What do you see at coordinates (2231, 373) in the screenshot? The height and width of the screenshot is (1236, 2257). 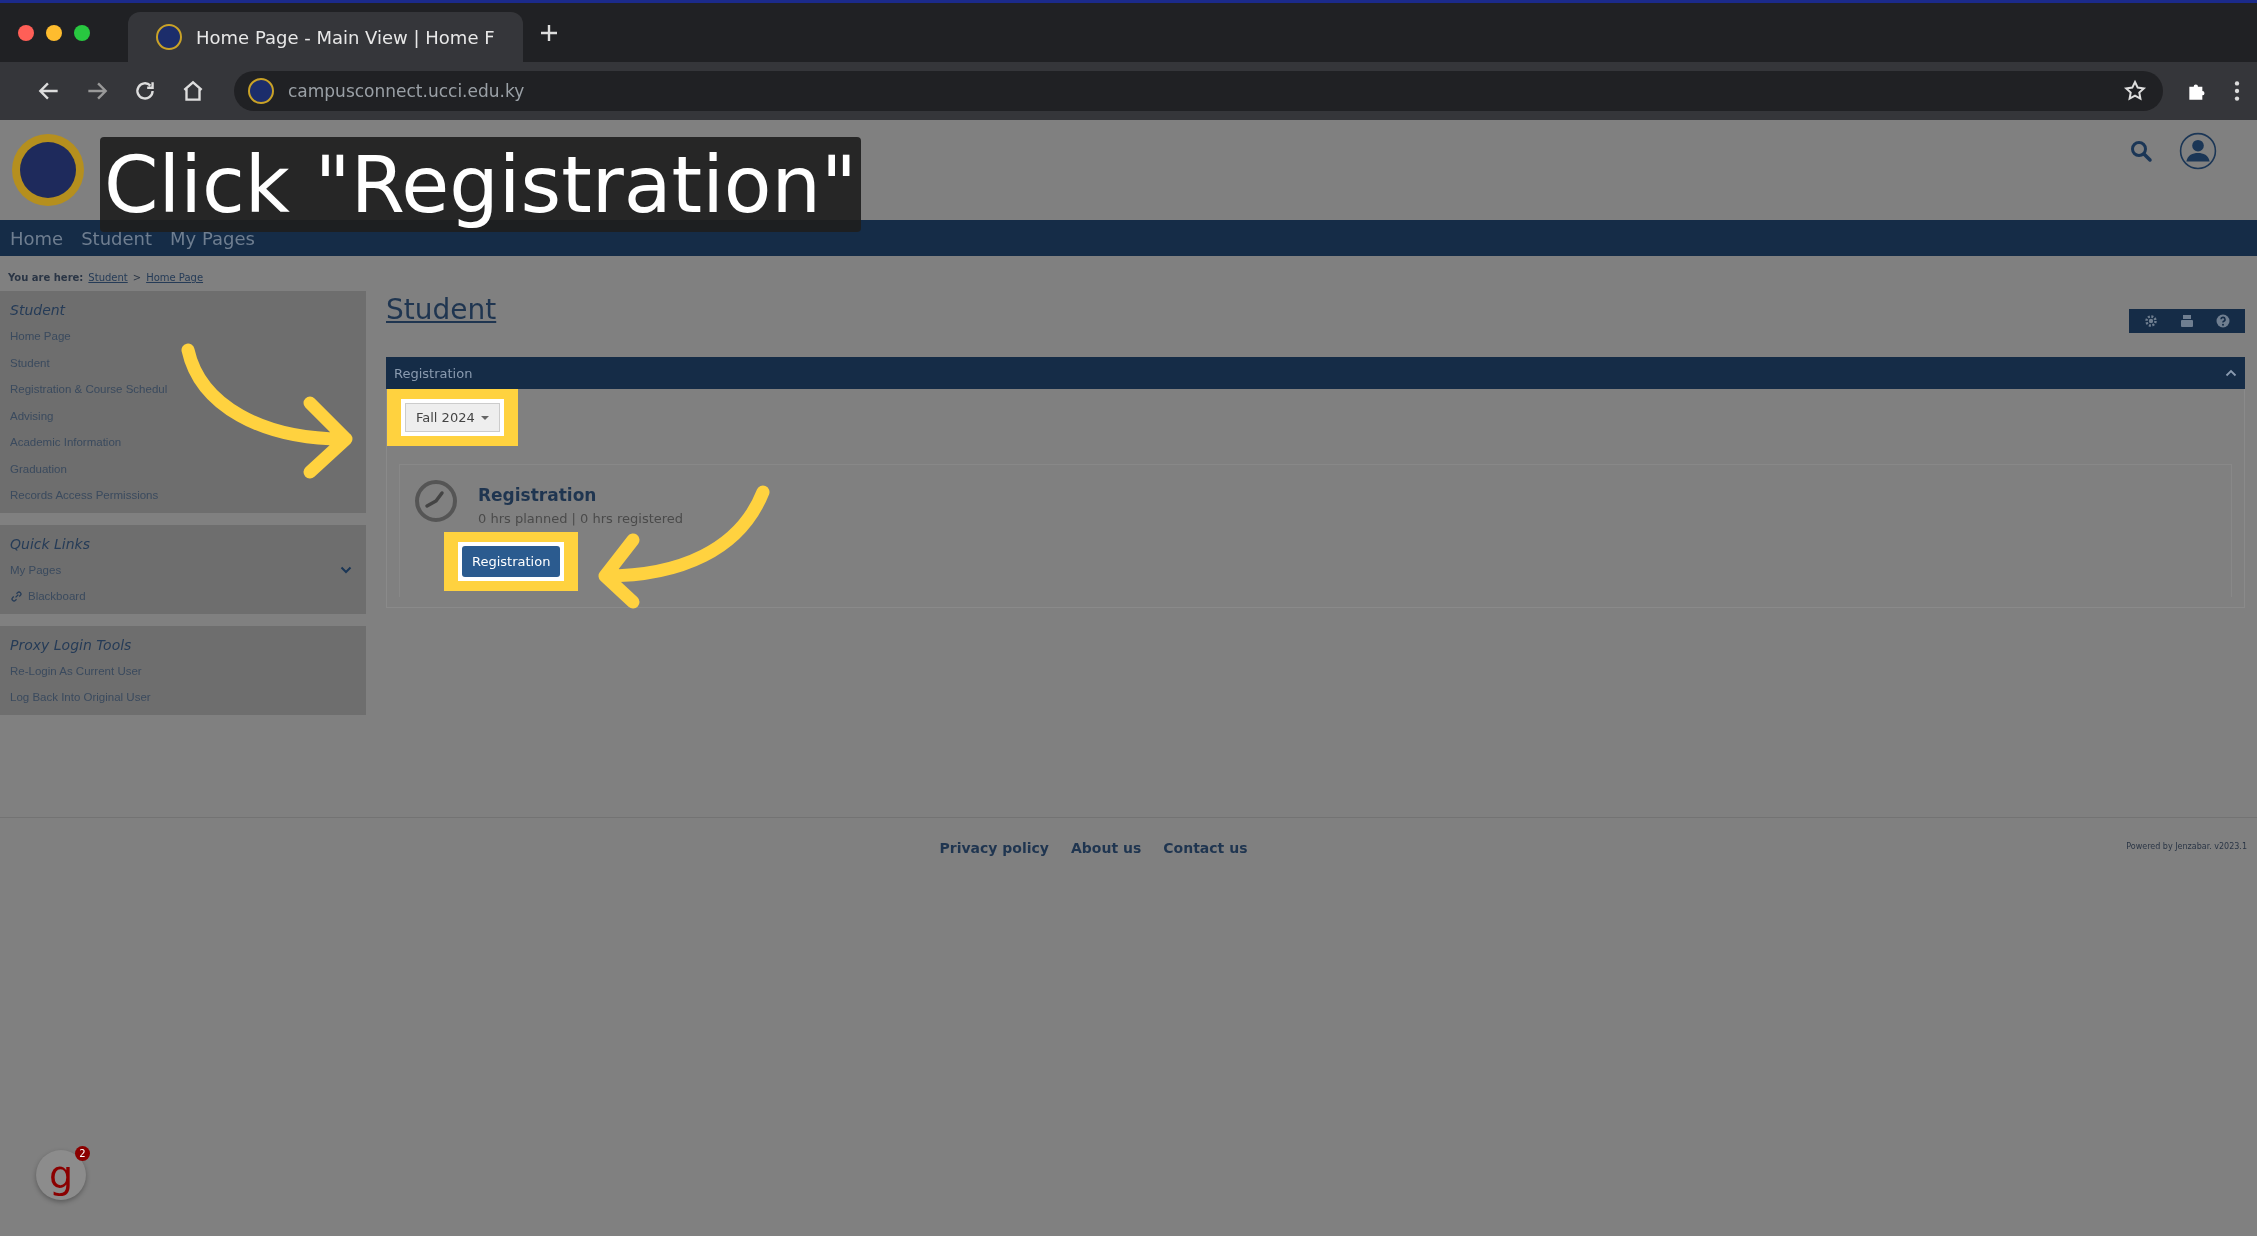 I see `chevron-up-icon` at bounding box center [2231, 373].